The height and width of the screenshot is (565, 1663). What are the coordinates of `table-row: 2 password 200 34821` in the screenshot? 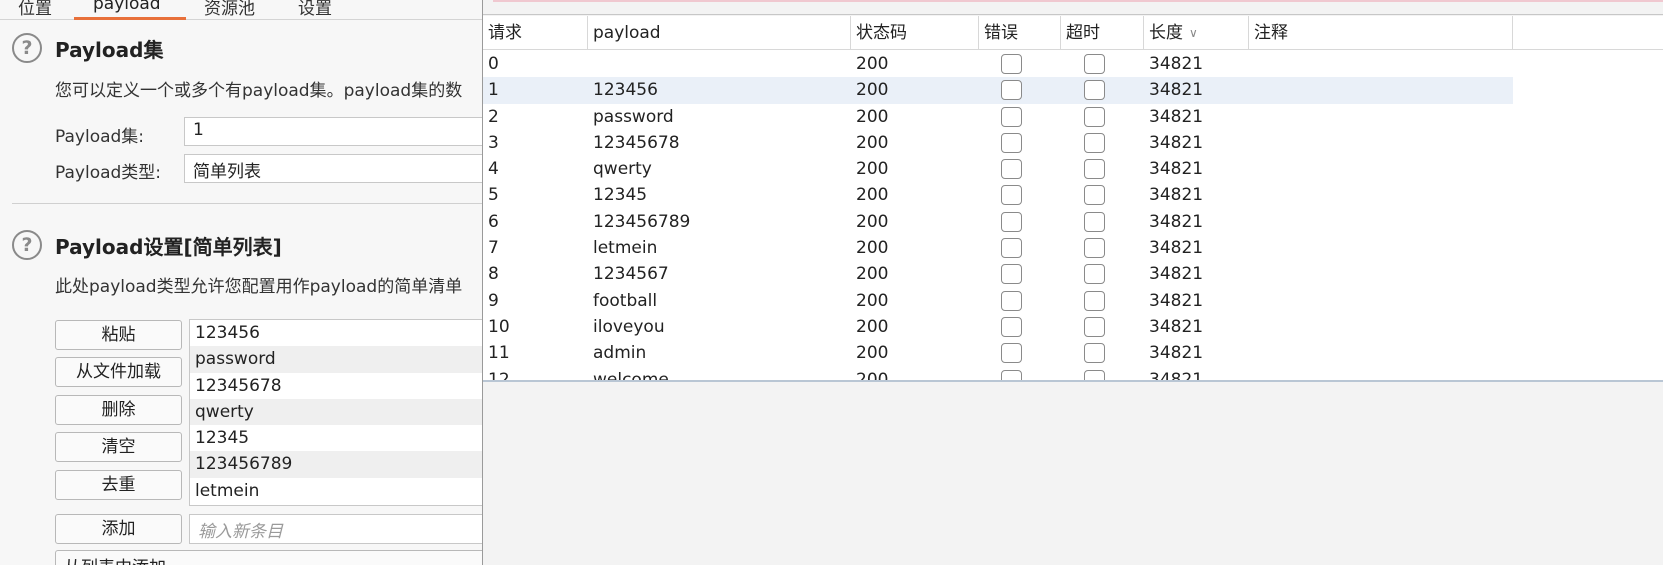 It's located at (1073, 117).